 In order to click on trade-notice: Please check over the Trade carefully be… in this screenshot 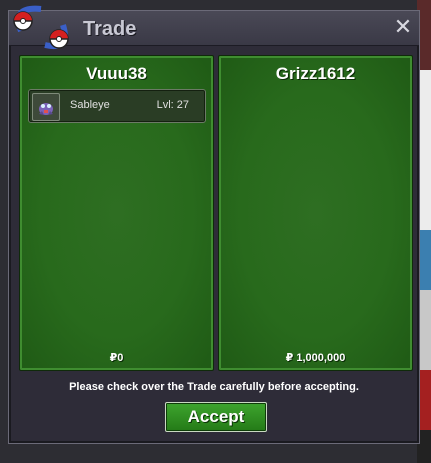, I will do `click(214, 387)`.